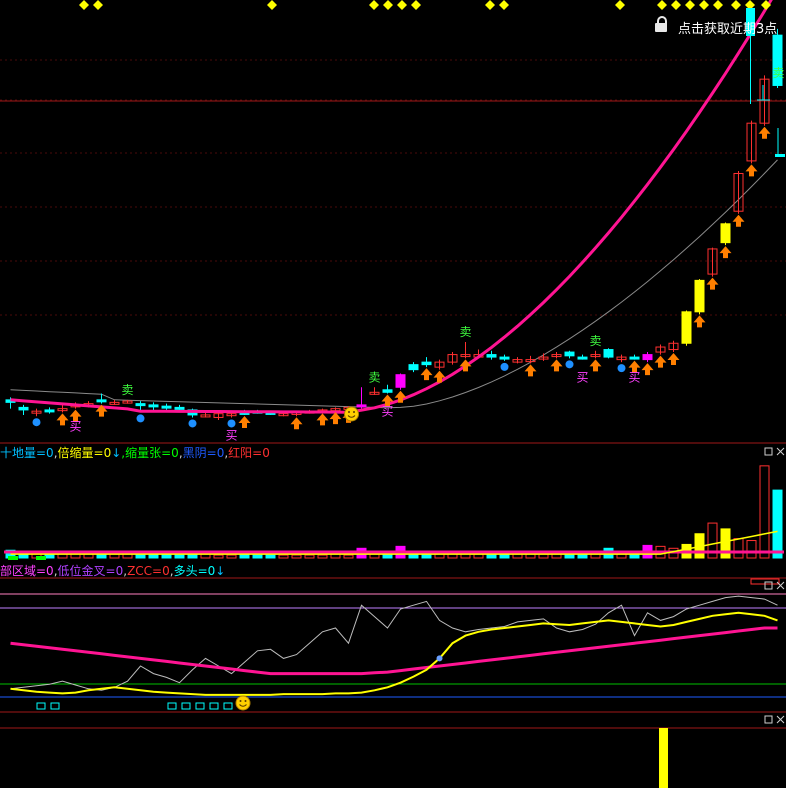  Describe the element at coordinates (228, 706) in the screenshot. I see `ind-cyan-box-b4` at that location.